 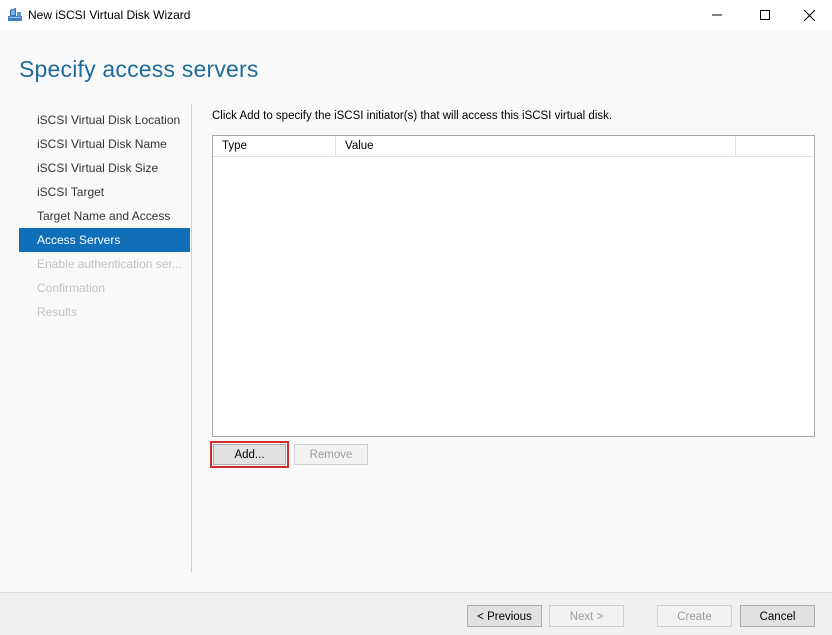 I want to click on next-button: Next >, so click(x=586, y=616).